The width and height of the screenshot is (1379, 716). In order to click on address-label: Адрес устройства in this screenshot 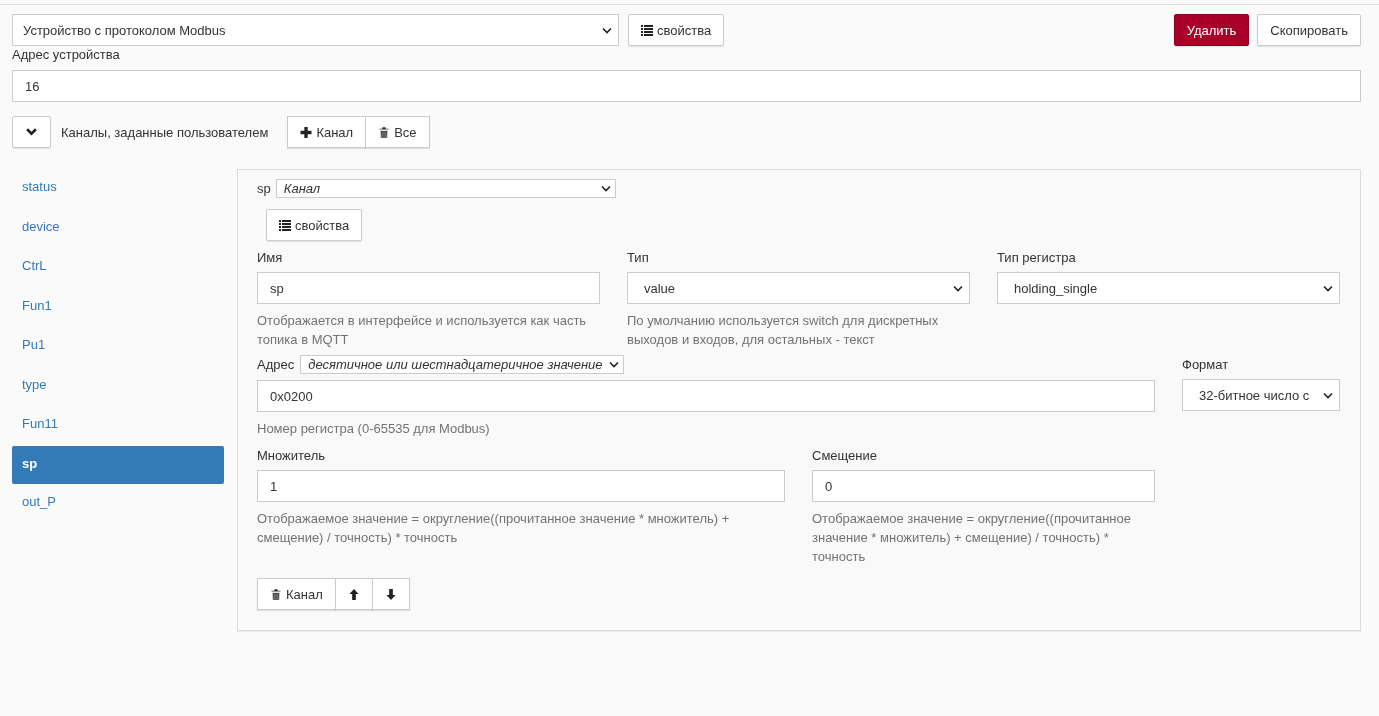, I will do `click(66, 54)`.